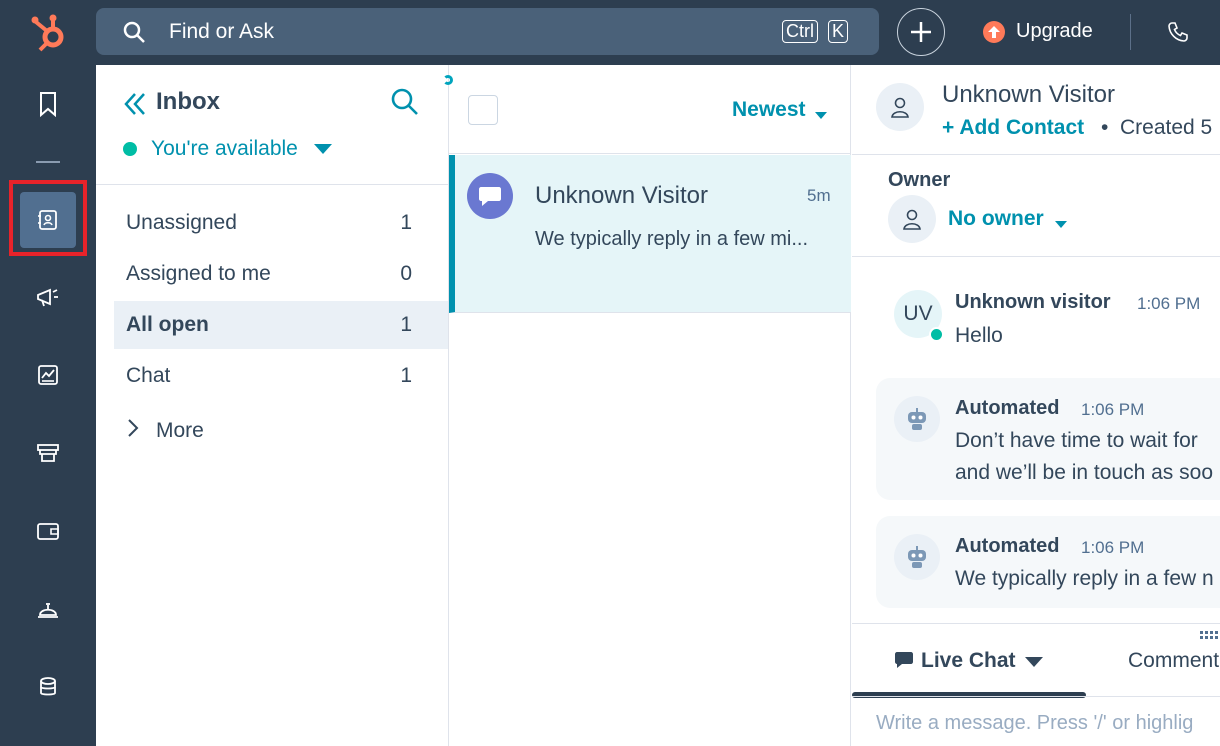 Image resolution: width=1220 pixels, height=746 pixels. Describe the element at coordinates (133, 430) in the screenshot. I see `chevron-right-icon` at that location.